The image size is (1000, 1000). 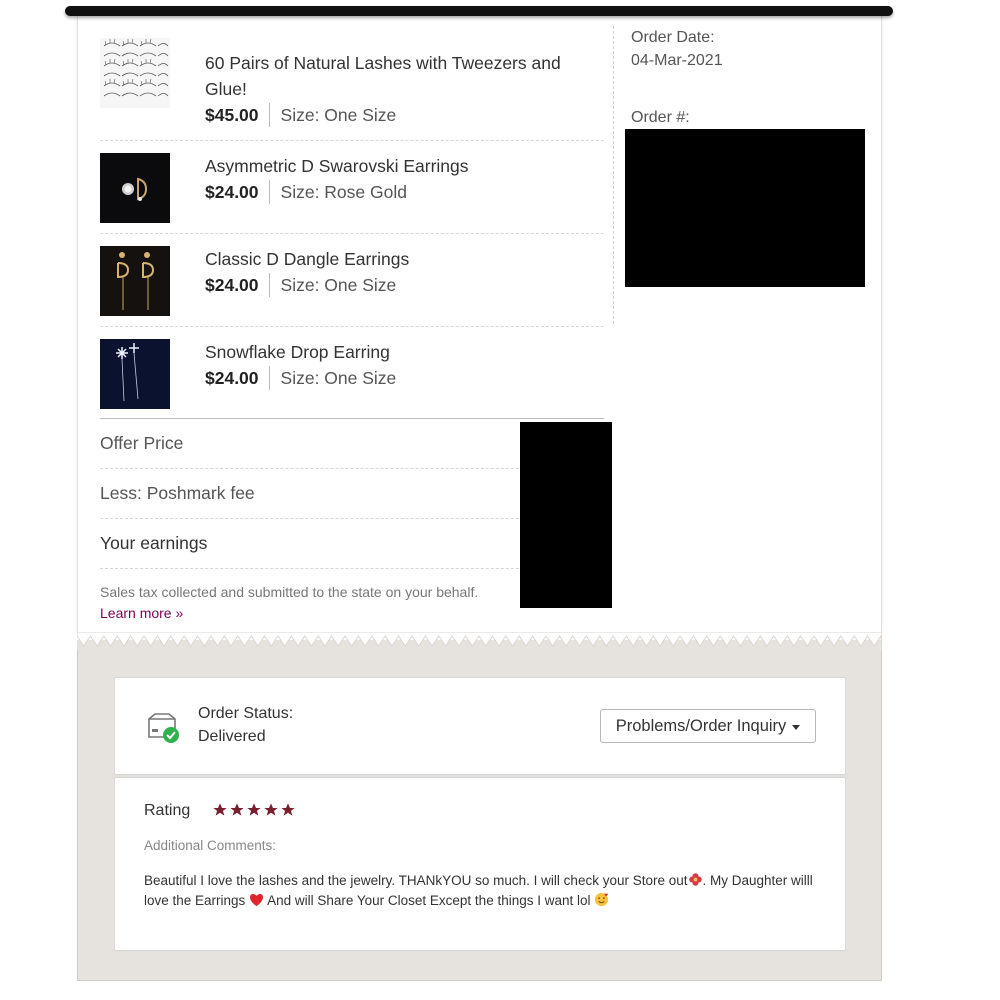 What do you see at coordinates (246, 713) in the screenshot?
I see `order-status-label: Order Status:` at bounding box center [246, 713].